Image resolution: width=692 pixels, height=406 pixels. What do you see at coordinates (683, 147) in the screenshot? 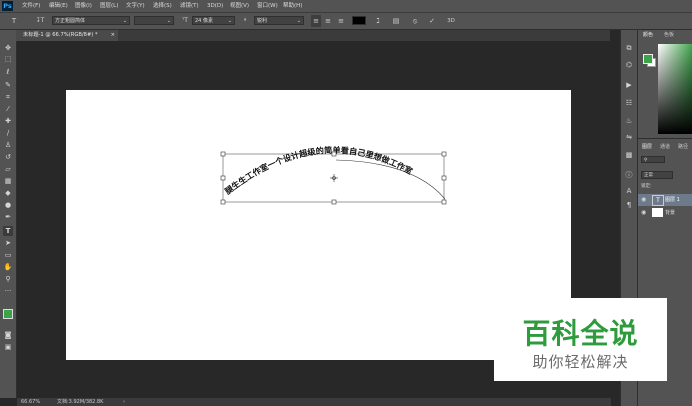
I see `tab-paths: 路径` at bounding box center [683, 147].